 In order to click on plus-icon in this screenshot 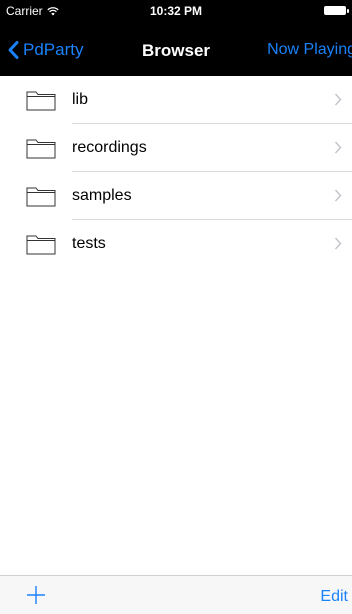, I will do `click(36, 595)`.